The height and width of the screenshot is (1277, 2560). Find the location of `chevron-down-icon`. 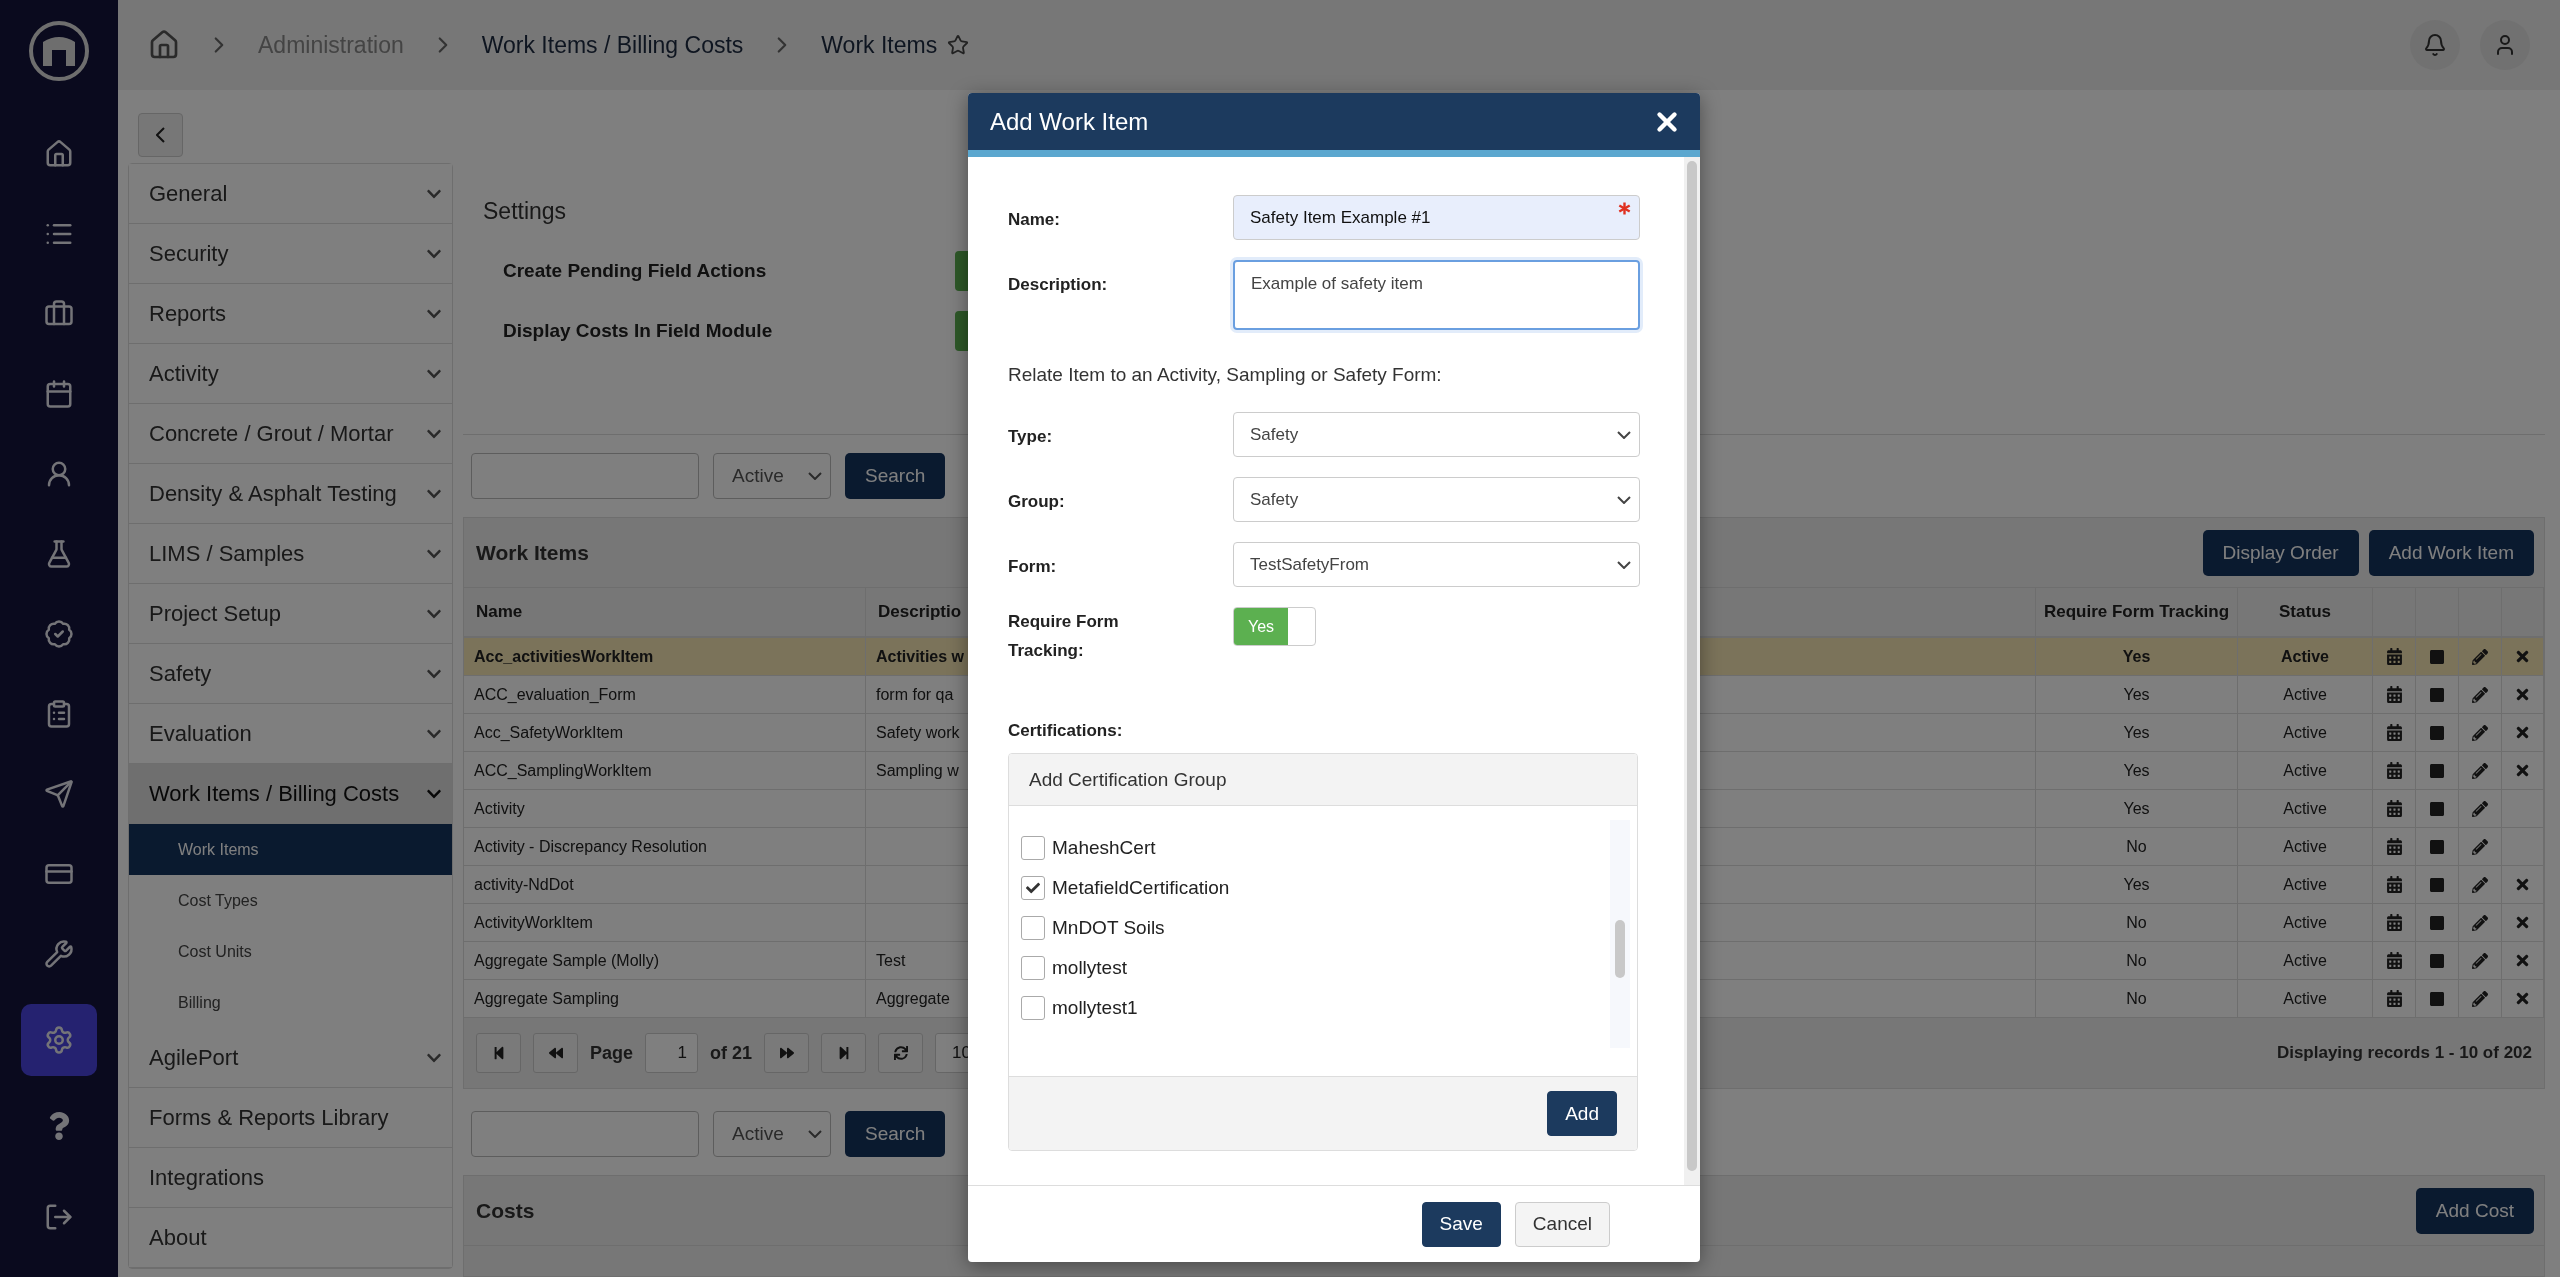

chevron-down-icon is located at coordinates (1624, 499).